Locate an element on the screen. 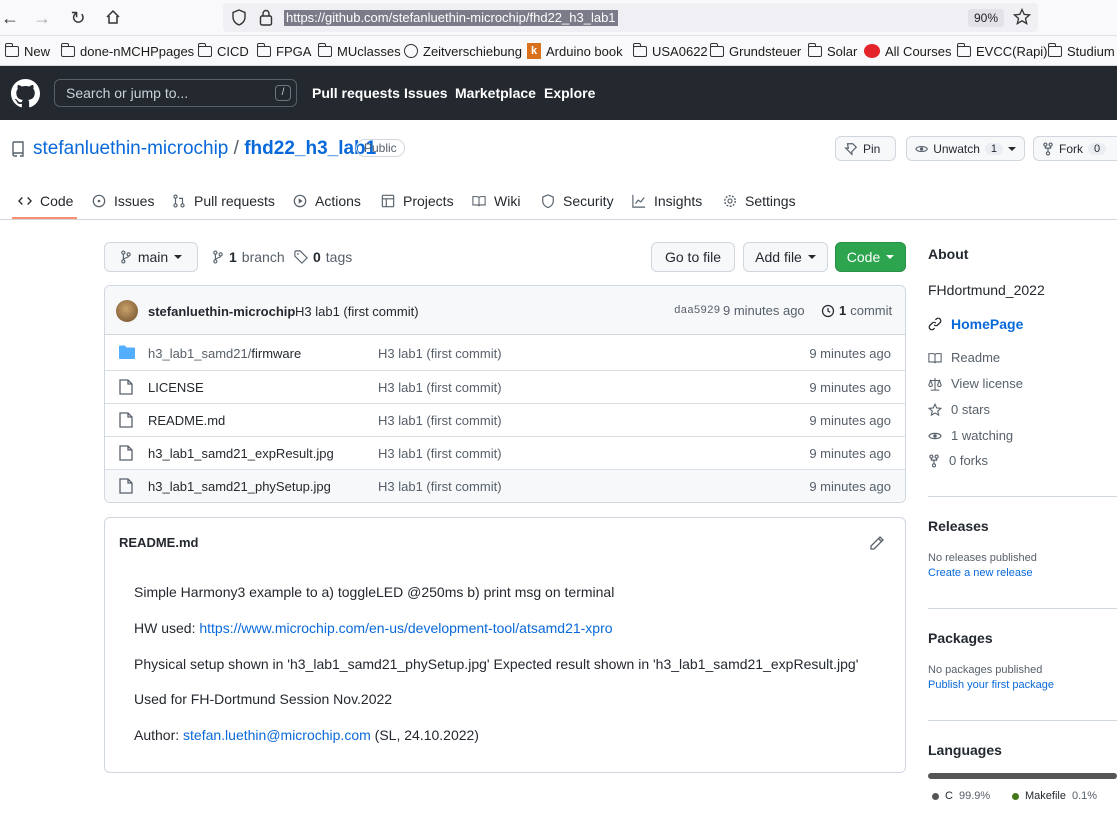 The height and width of the screenshot is (824, 1117). language-c: C 99.9% is located at coordinates (961, 796).